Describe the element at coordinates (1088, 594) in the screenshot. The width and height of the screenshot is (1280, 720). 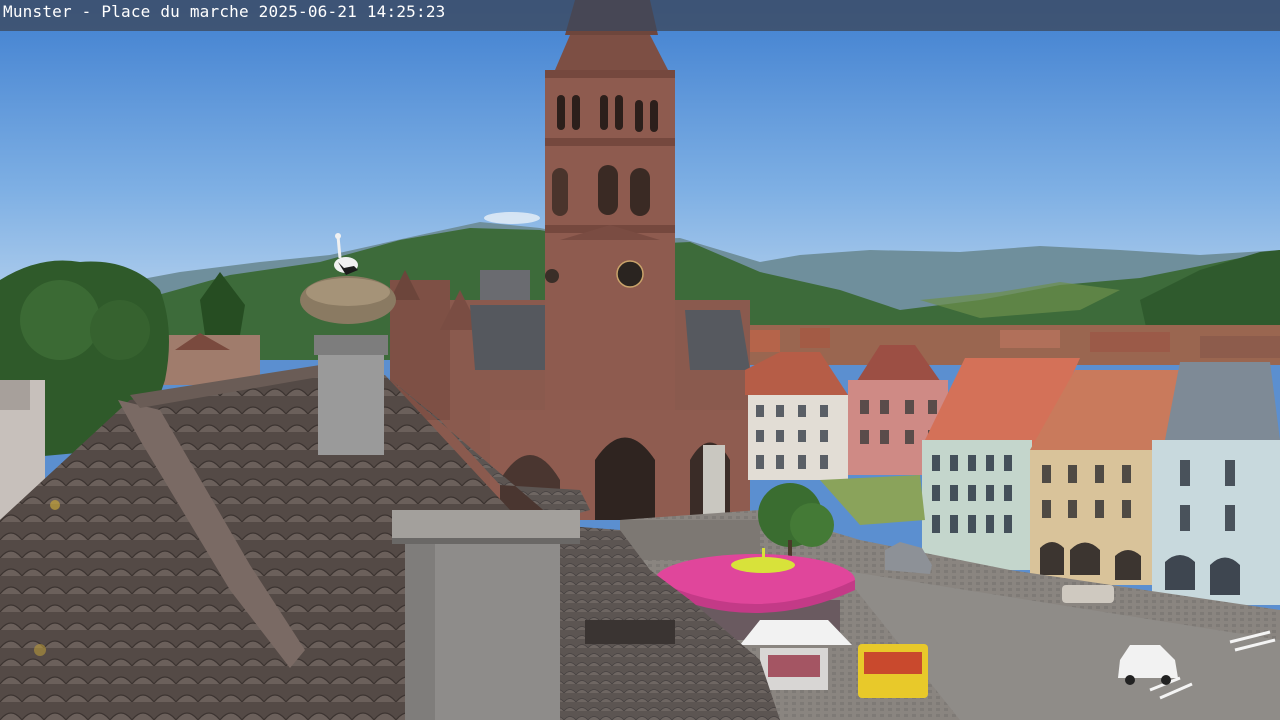
I see `parked-car` at that location.